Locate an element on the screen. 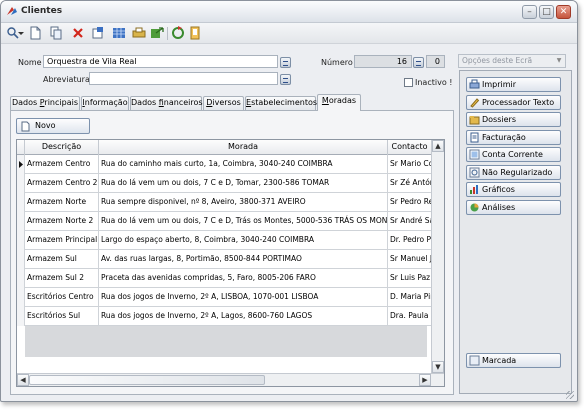 This screenshot has height=410, width=584. grid-header-morada: Morada is located at coordinates (243, 147).